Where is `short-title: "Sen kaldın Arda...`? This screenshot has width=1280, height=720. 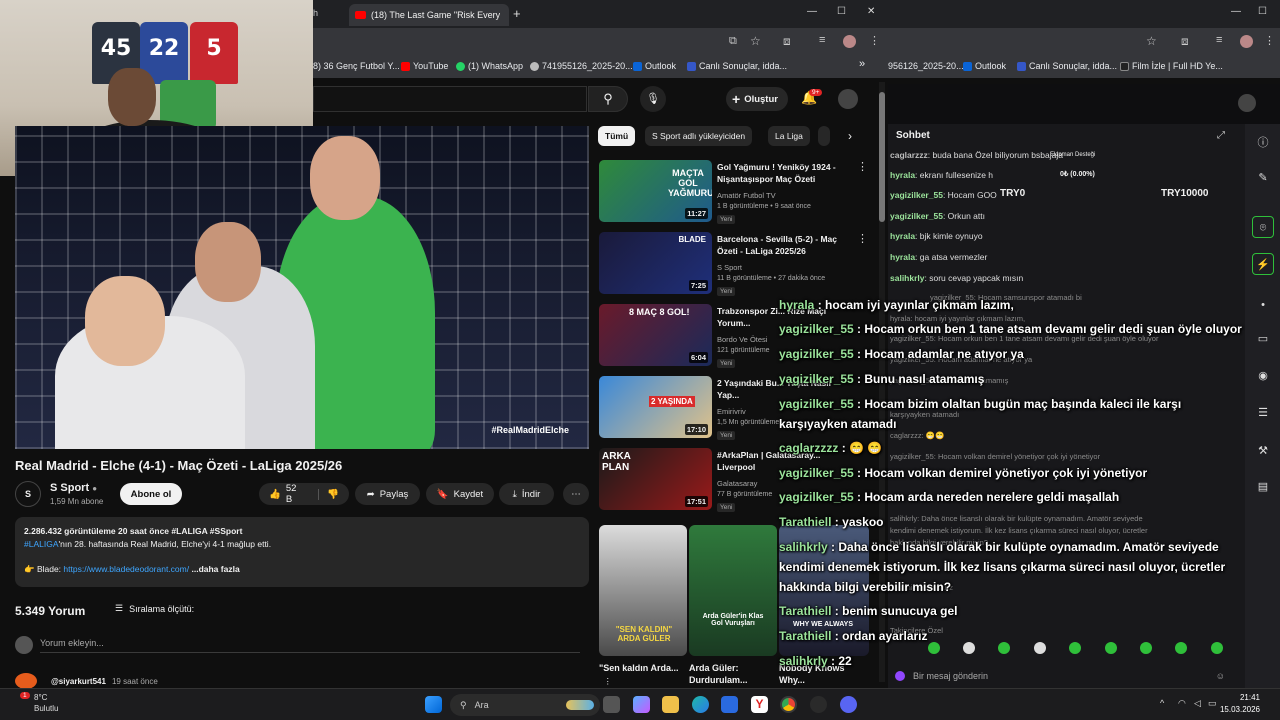
short-title: "Sen kaldın Arda... is located at coordinates (639, 668).